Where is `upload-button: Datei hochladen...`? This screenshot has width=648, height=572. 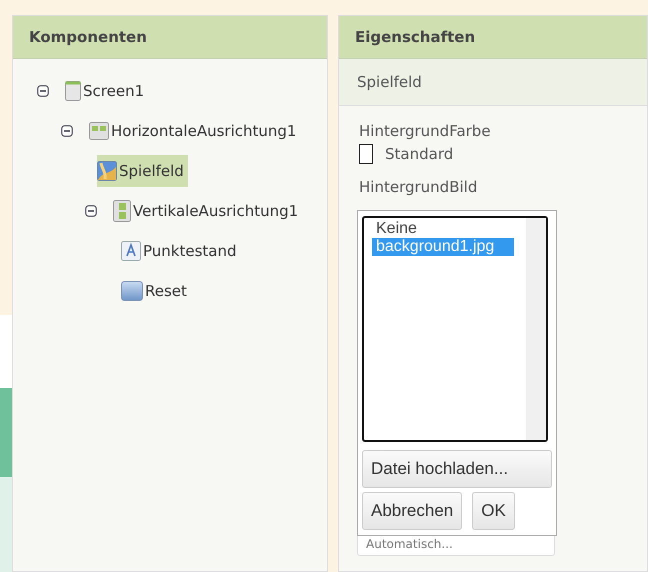
upload-button: Datei hochladen... is located at coordinates (457, 469).